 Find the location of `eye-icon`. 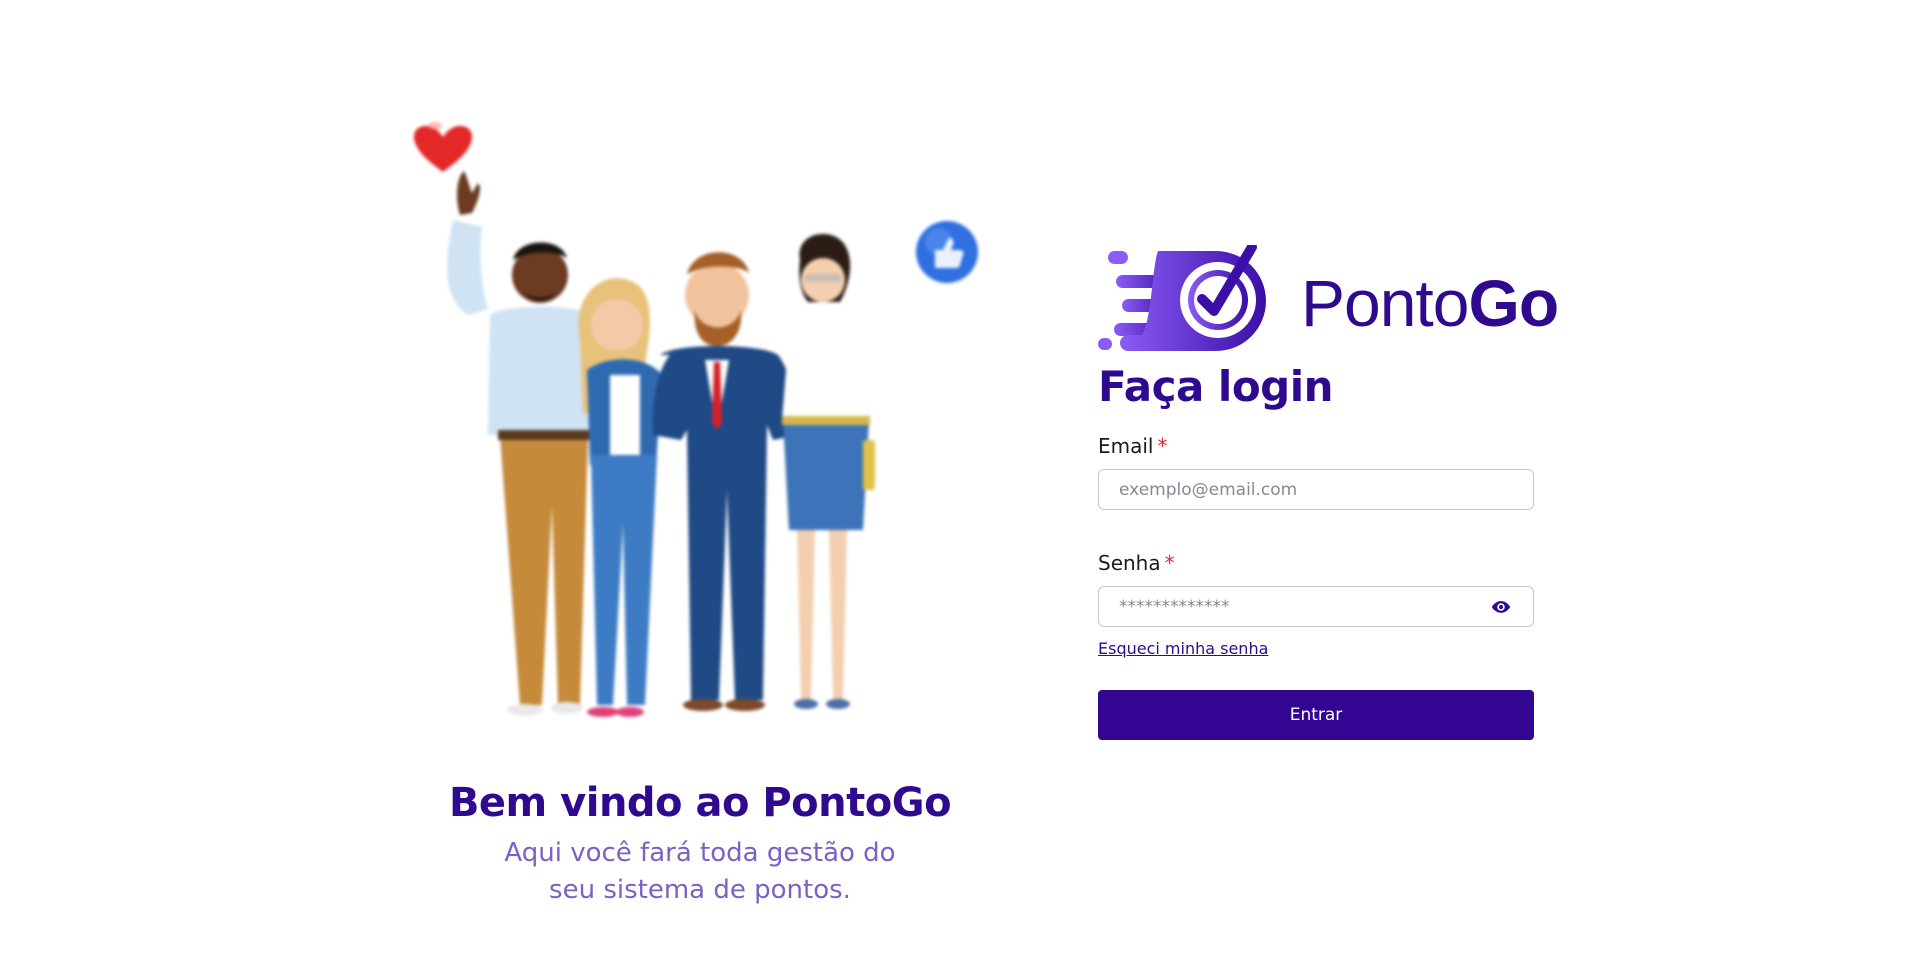

eye-icon is located at coordinates (1501, 607).